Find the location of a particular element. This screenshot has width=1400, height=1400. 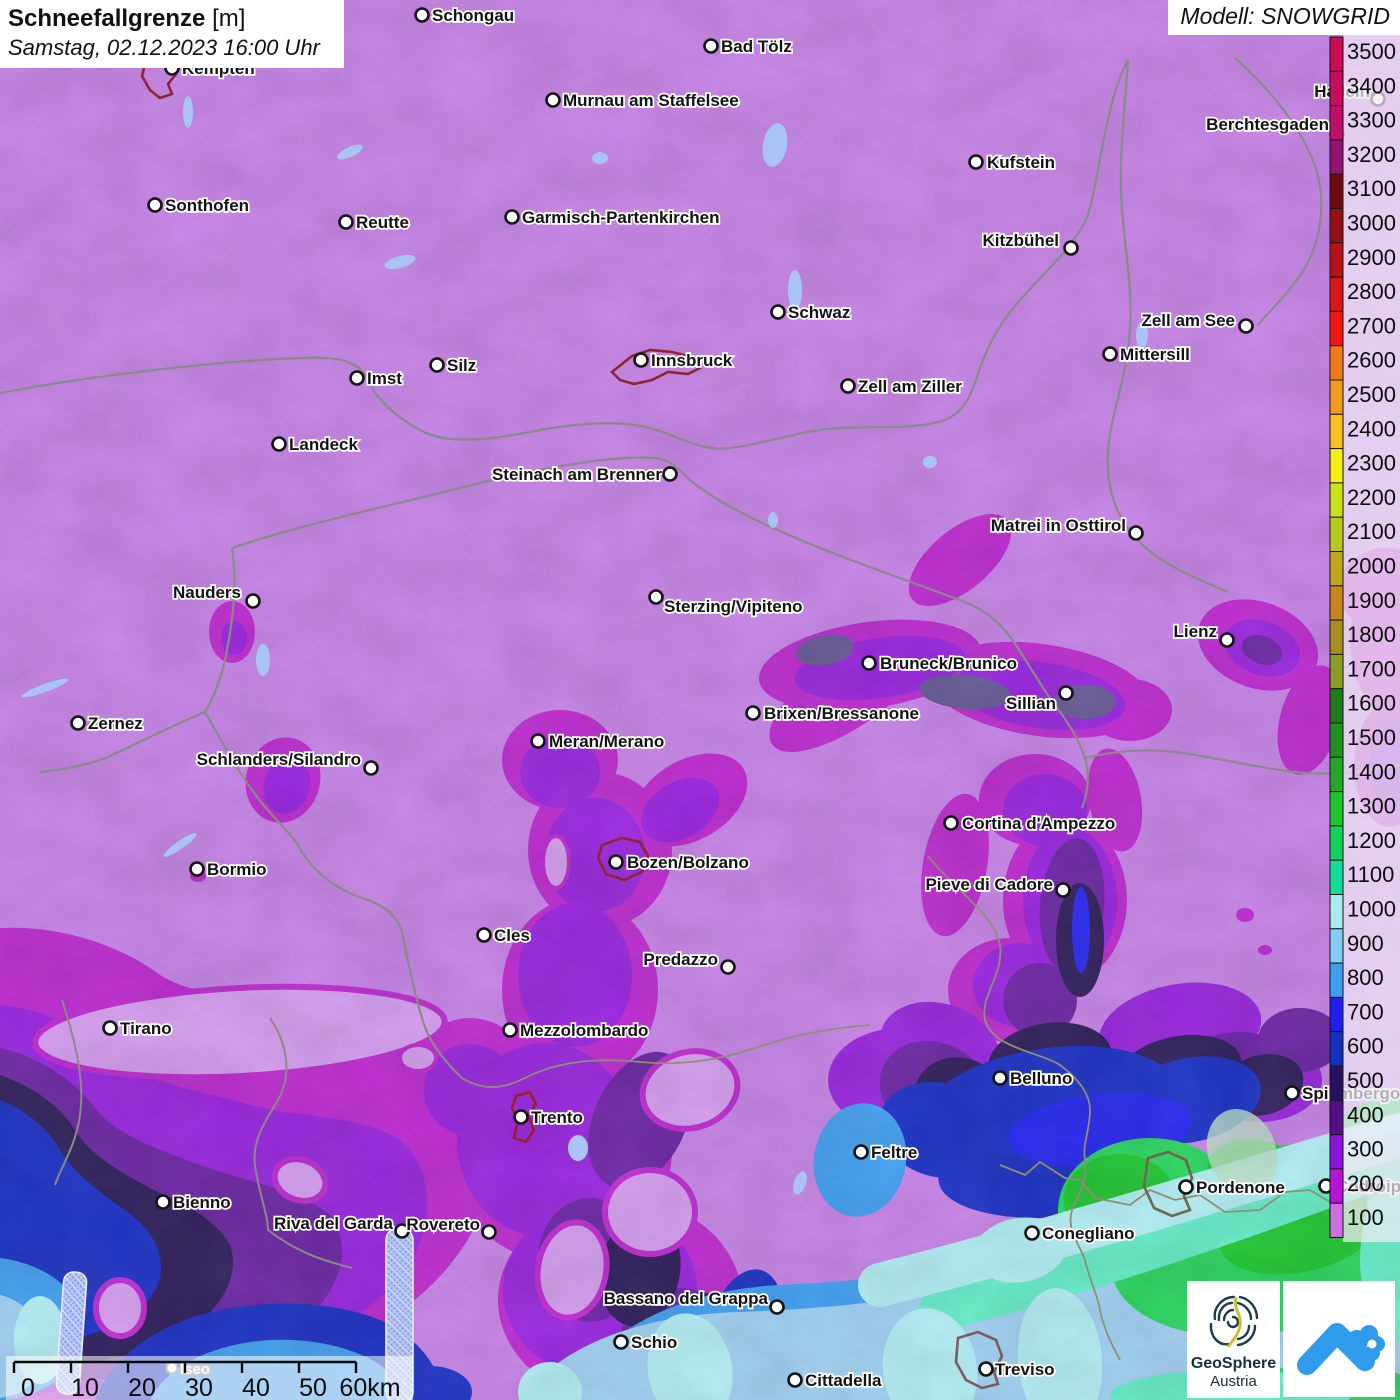

model-label-box: Modell: SNOWGRID is located at coordinates (1284, 17).